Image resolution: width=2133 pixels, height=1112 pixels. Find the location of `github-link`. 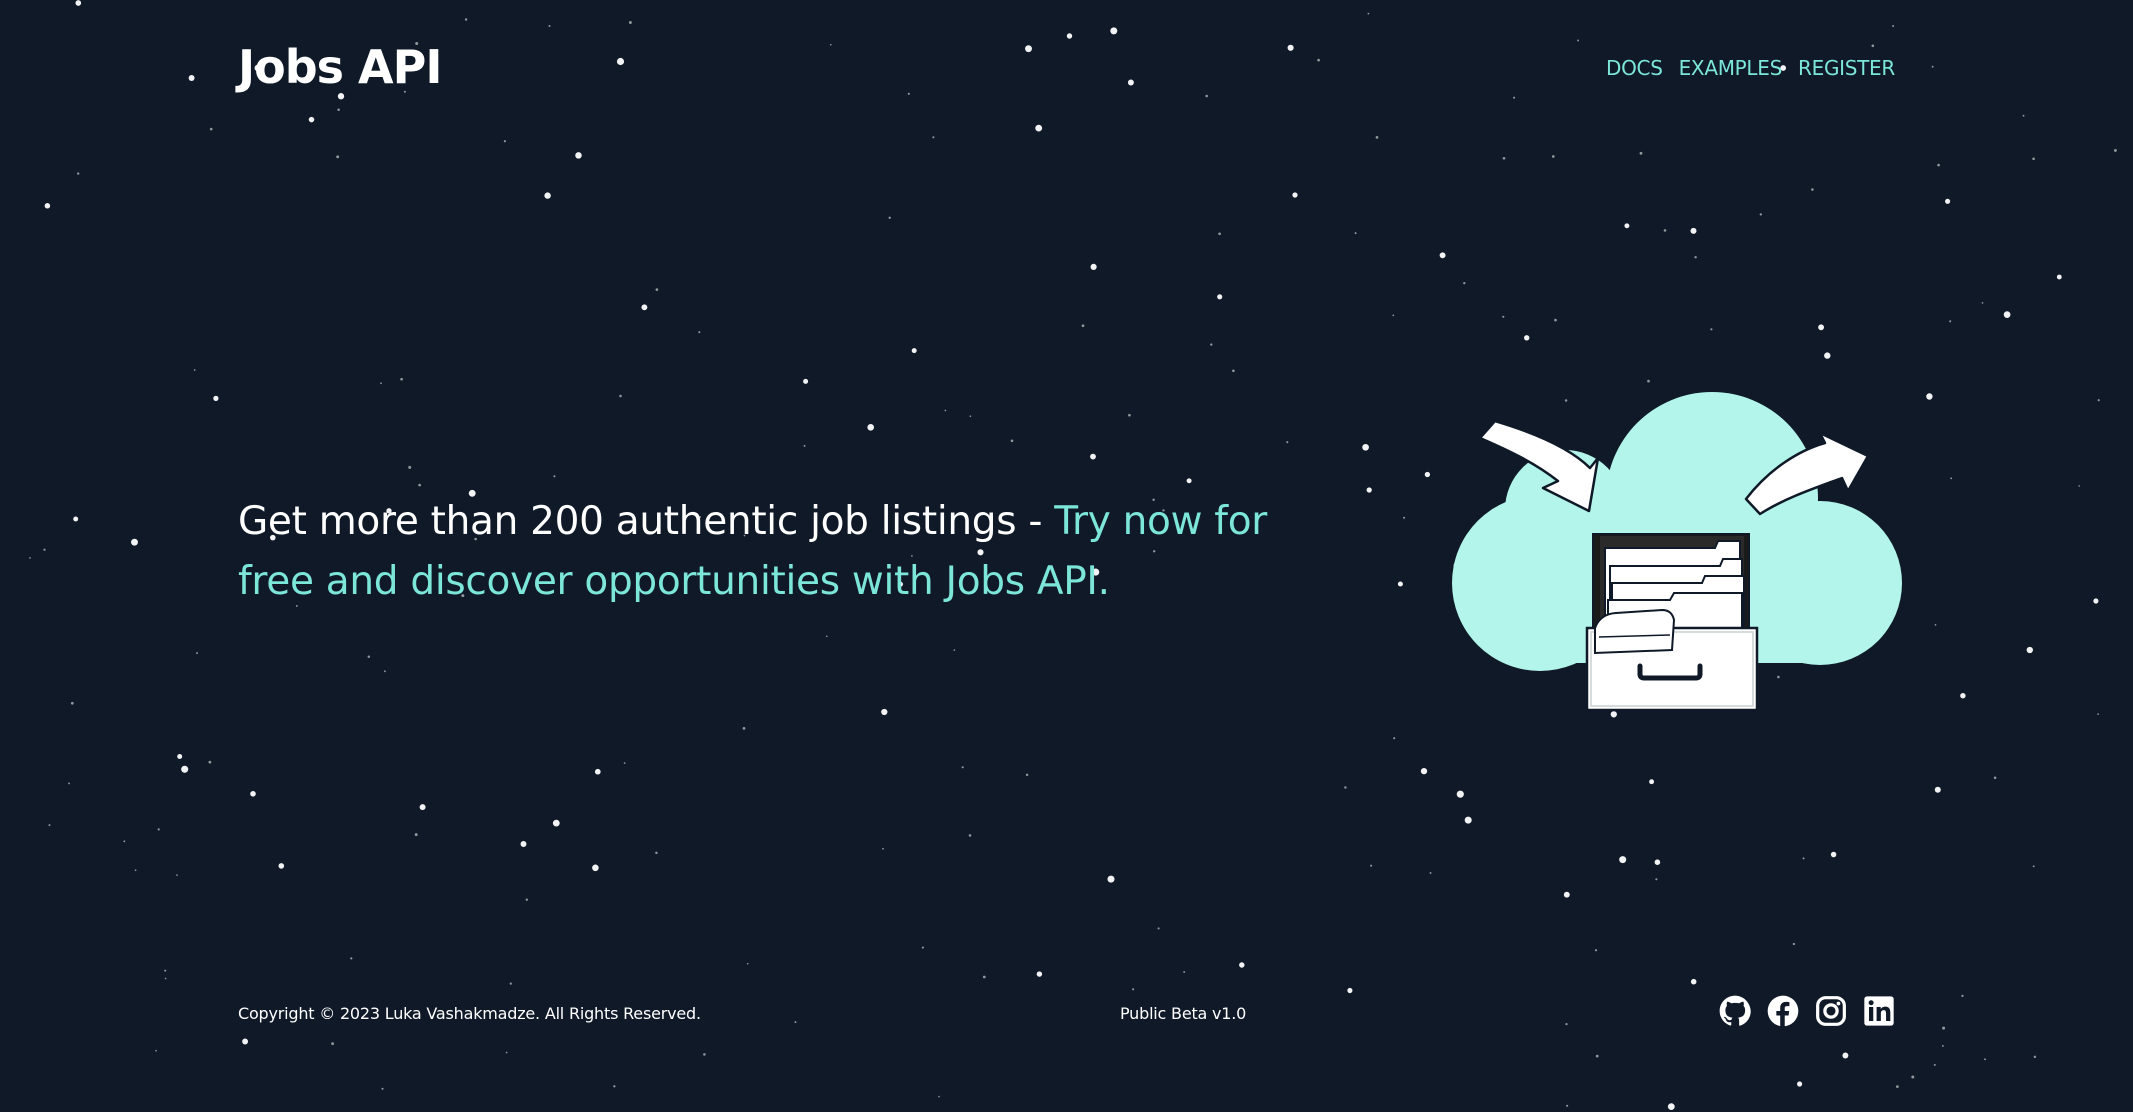

github-link is located at coordinates (1735, 1011).